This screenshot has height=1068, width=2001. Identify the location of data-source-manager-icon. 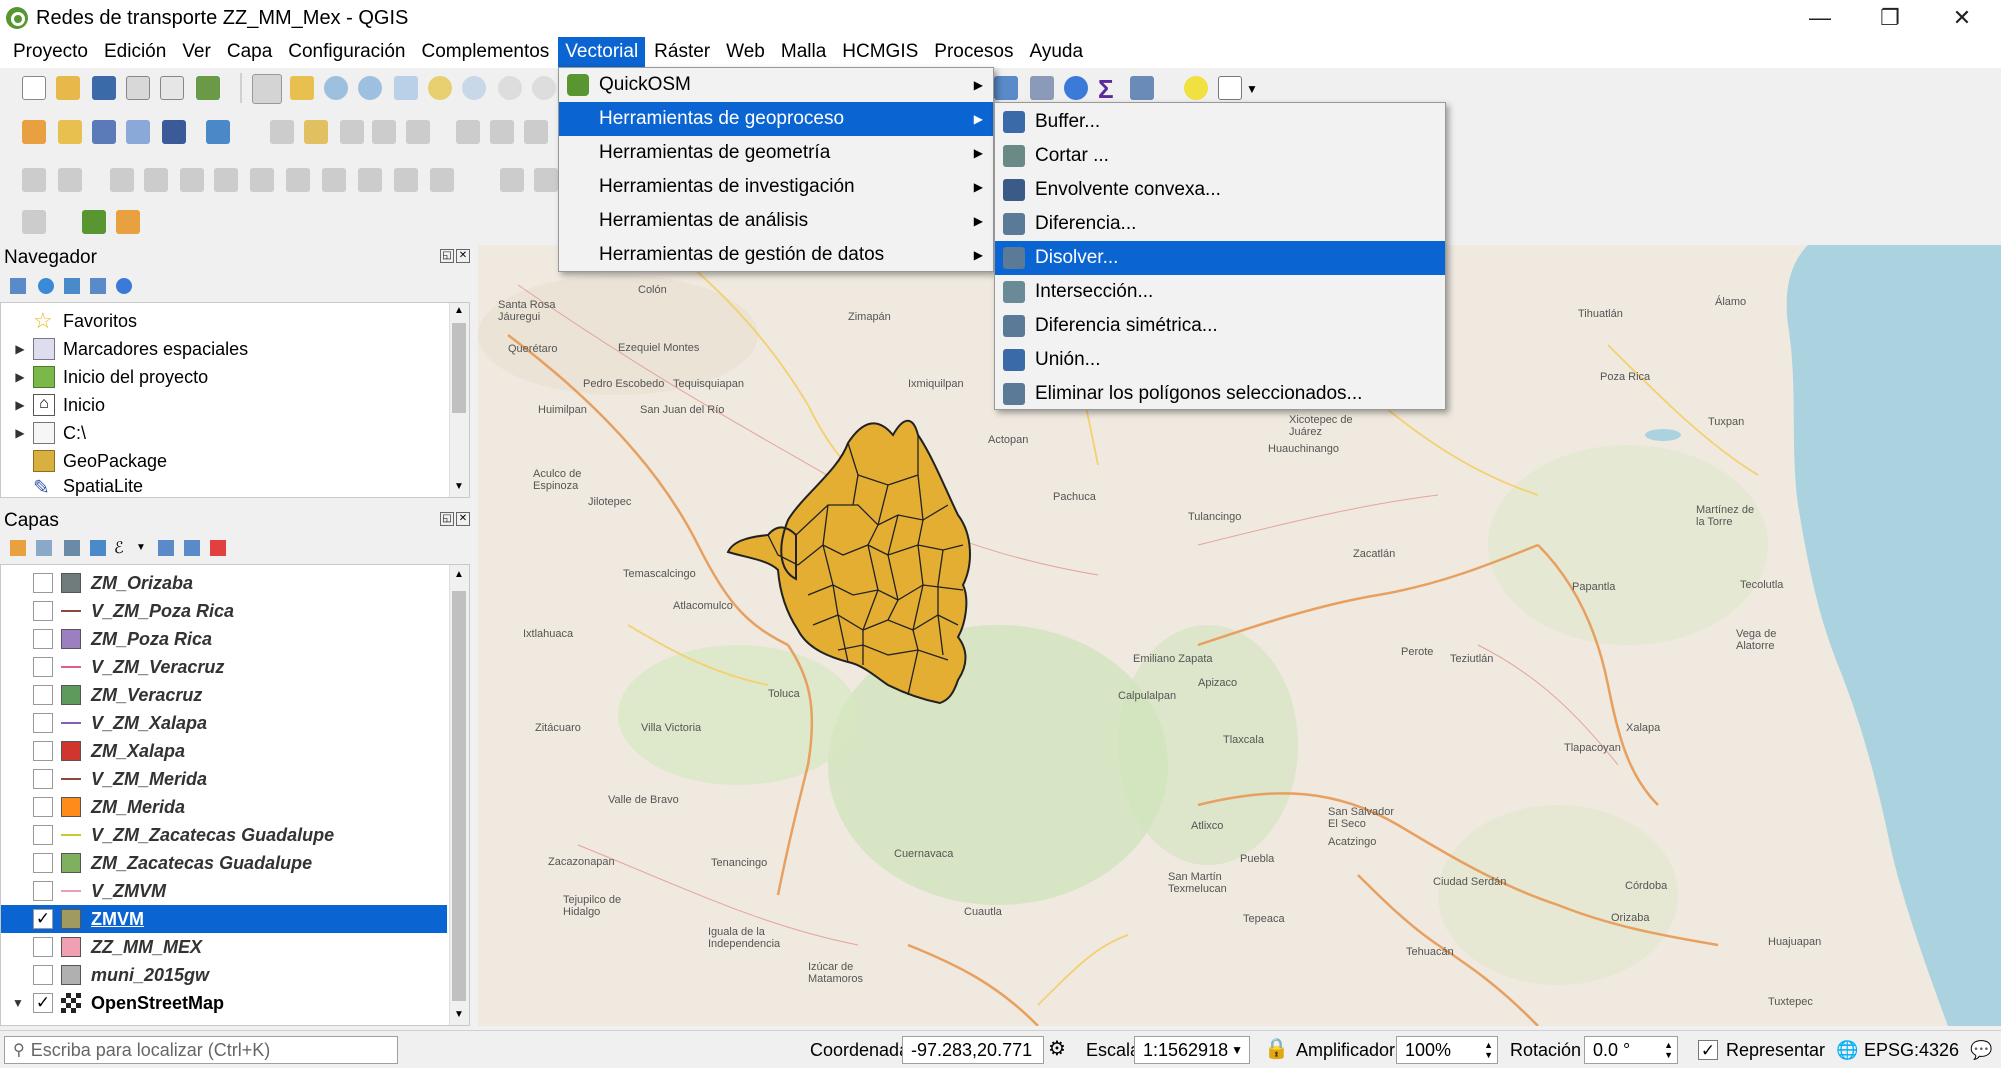
(34, 132).